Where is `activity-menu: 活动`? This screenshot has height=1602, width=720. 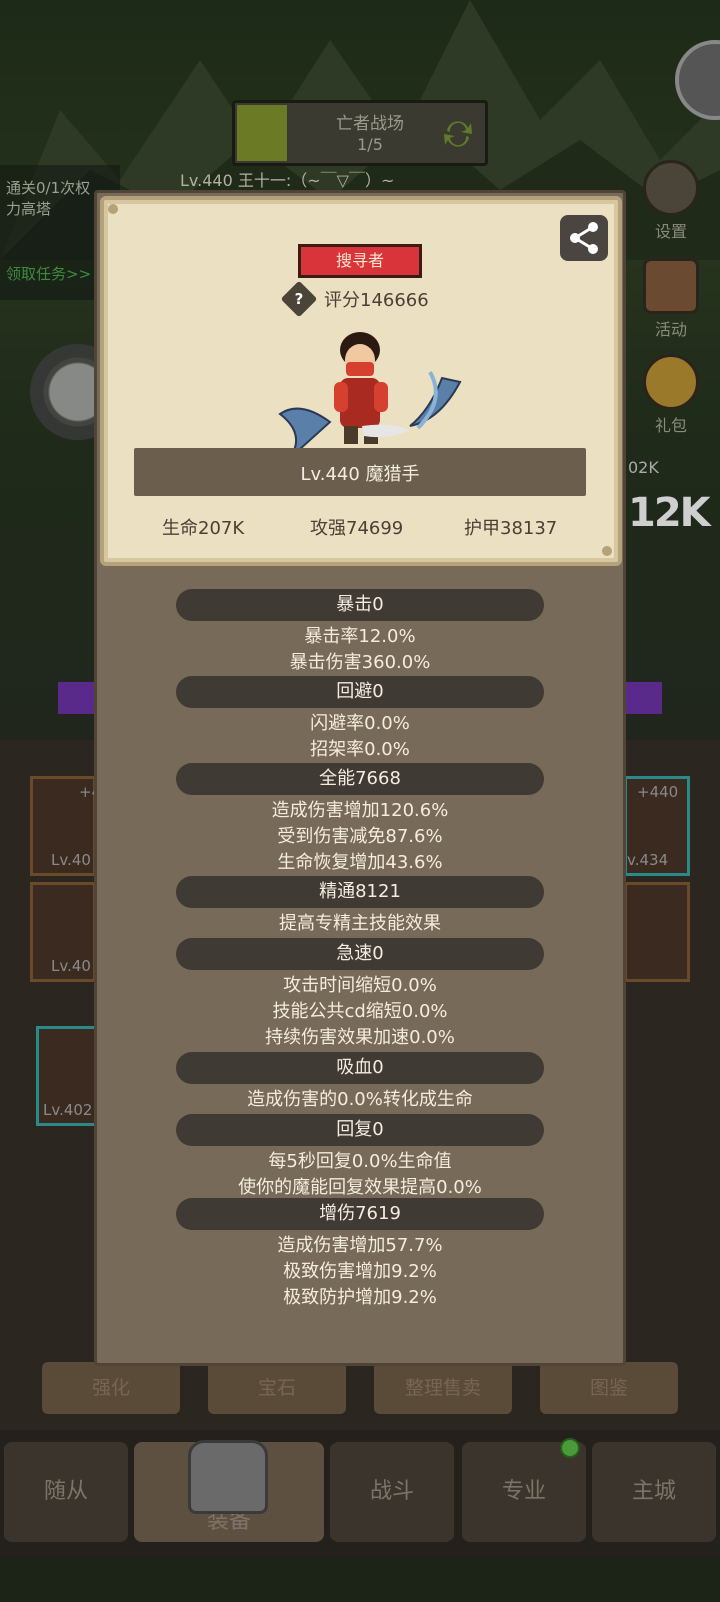
activity-menu: 活动 is located at coordinates (671, 299).